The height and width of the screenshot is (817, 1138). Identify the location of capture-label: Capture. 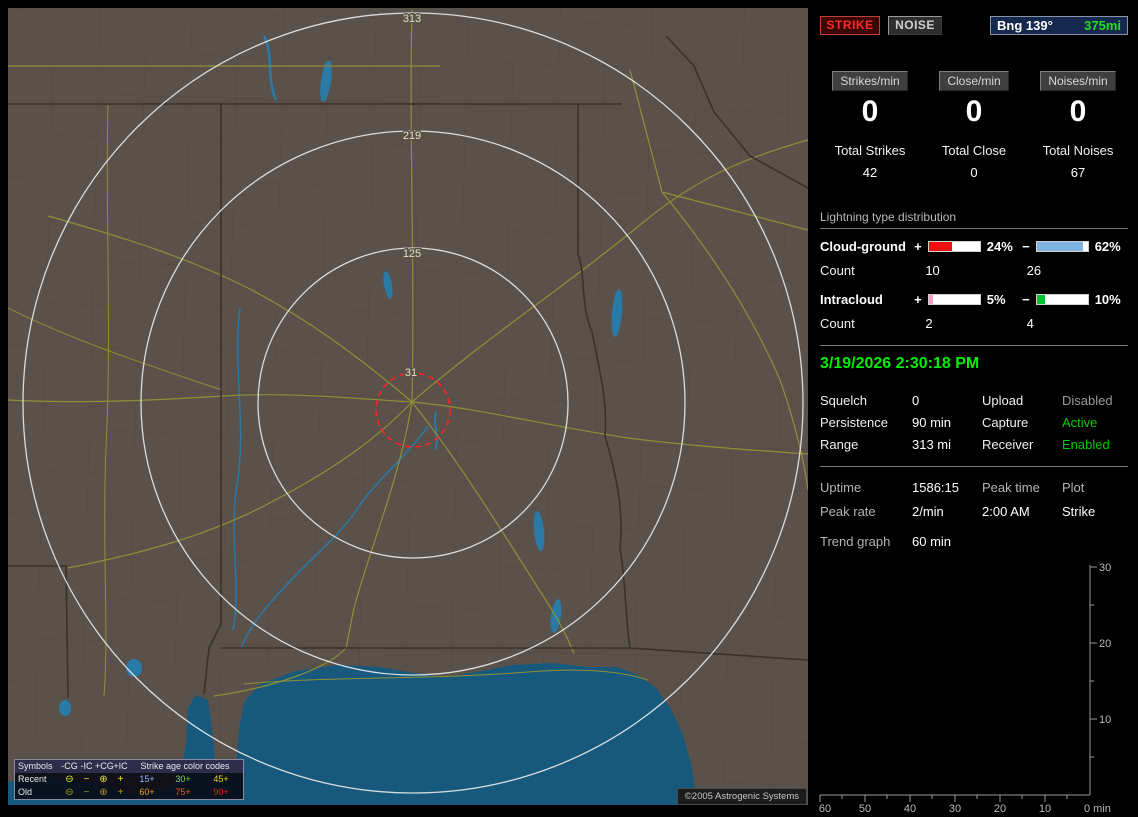
(1005, 422).